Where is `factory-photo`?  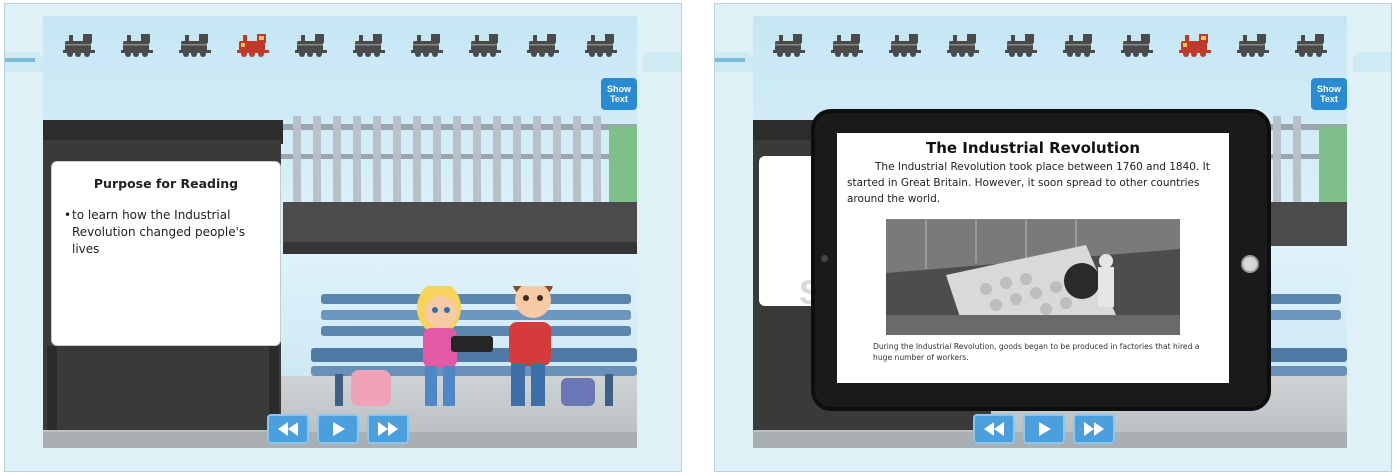
factory-photo is located at coordinates (1033, 277).